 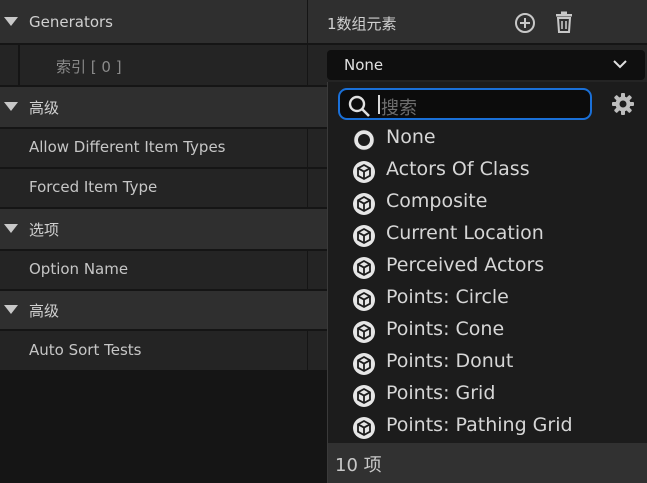 I want to click on item-count-bar: 10 项, so click(x=487, y=463).